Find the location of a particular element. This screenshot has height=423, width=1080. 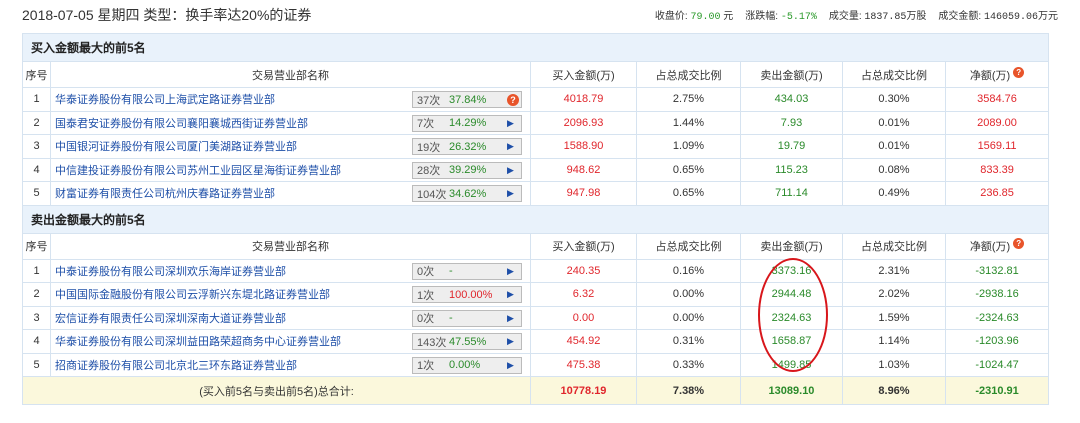

section-title-row: 买入金额最大的前5名 is located at coordinates (535, 47).